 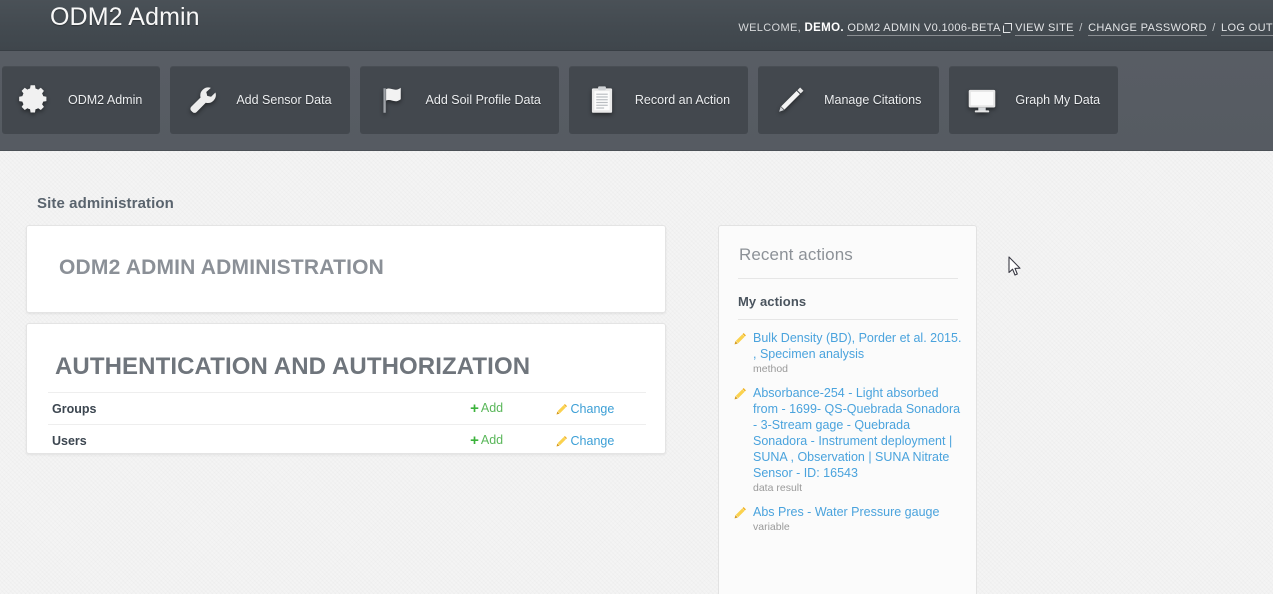 I want to click on gear-icon, so click(x=35, y=100).